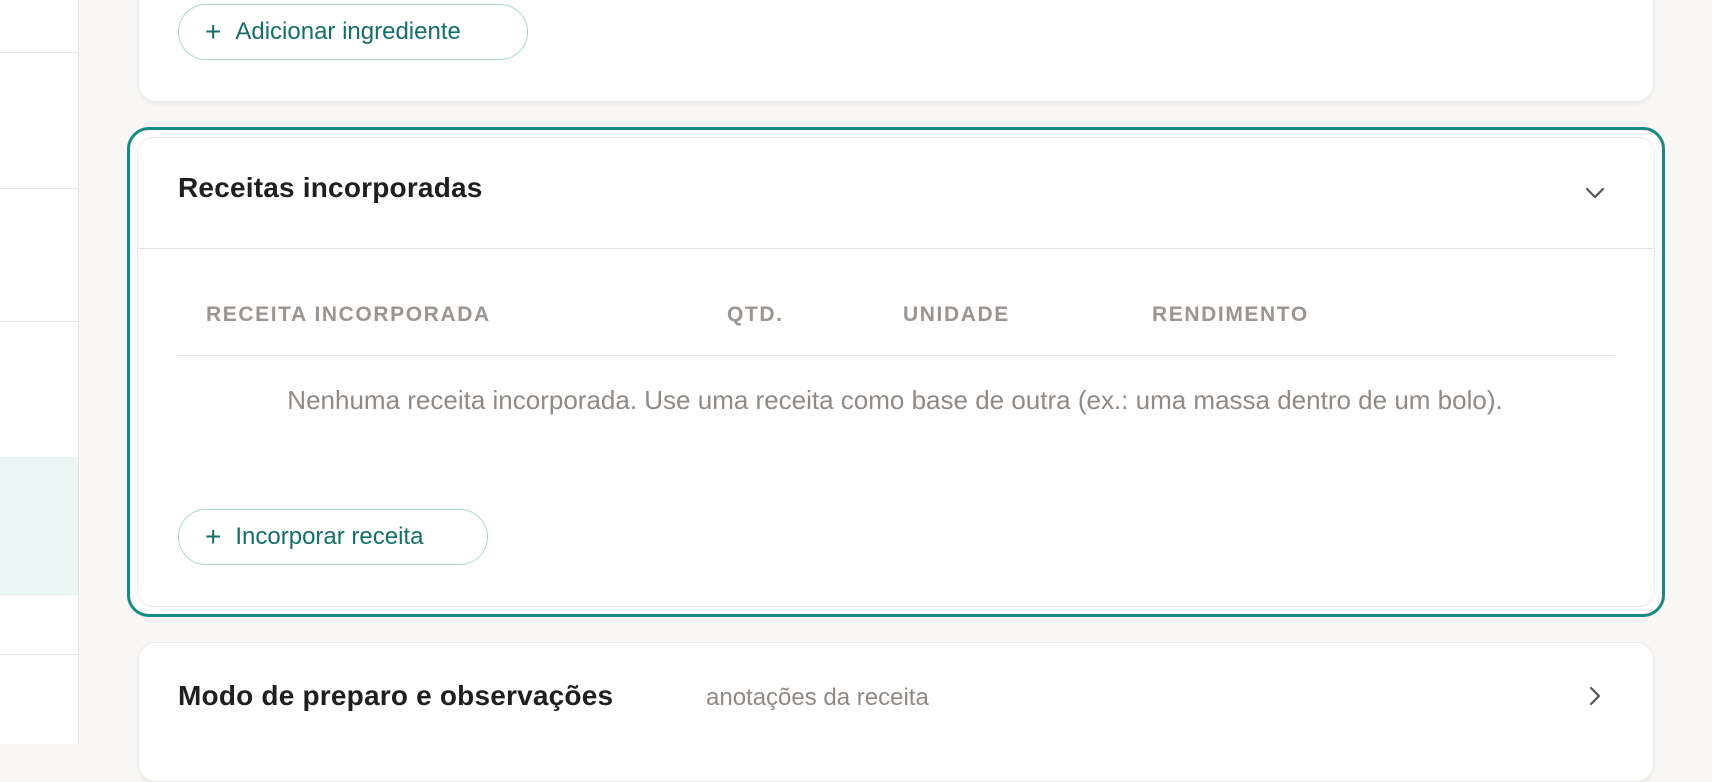  What do you see at coordinates (896, 355) in the screenshot?
I see `table-header-divider` at bounding box center [896, 355].